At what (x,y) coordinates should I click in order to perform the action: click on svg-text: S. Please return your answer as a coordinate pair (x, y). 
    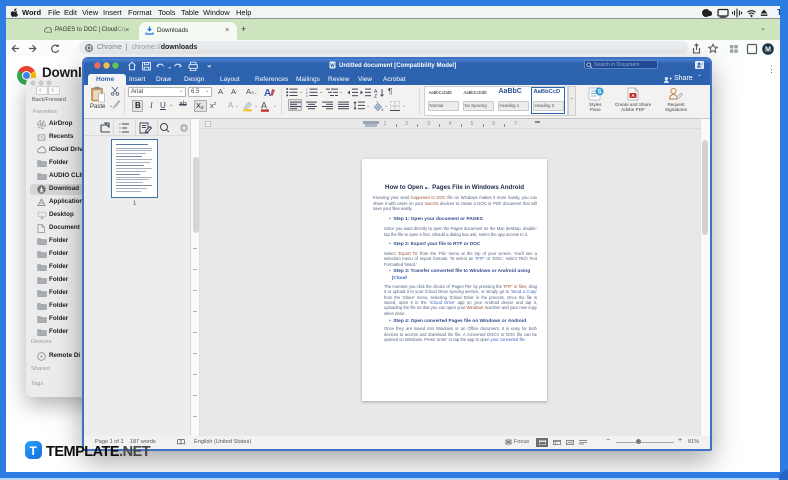
    Looking at the image, I should click on (599, 93).